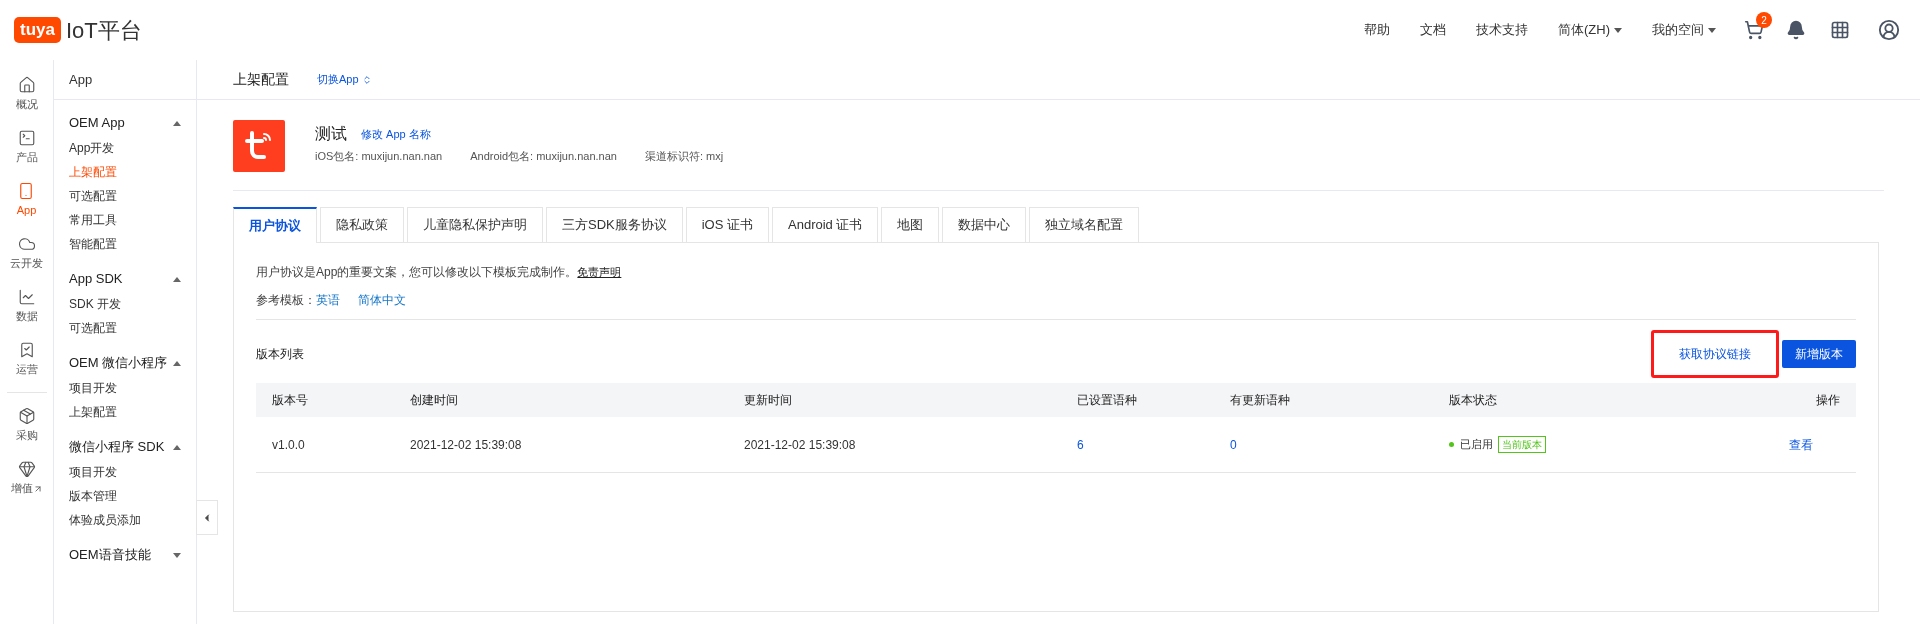  Describe the element at coordinates (261, 79) in the screenshot. I see `page-title: 上架配置` at that location.